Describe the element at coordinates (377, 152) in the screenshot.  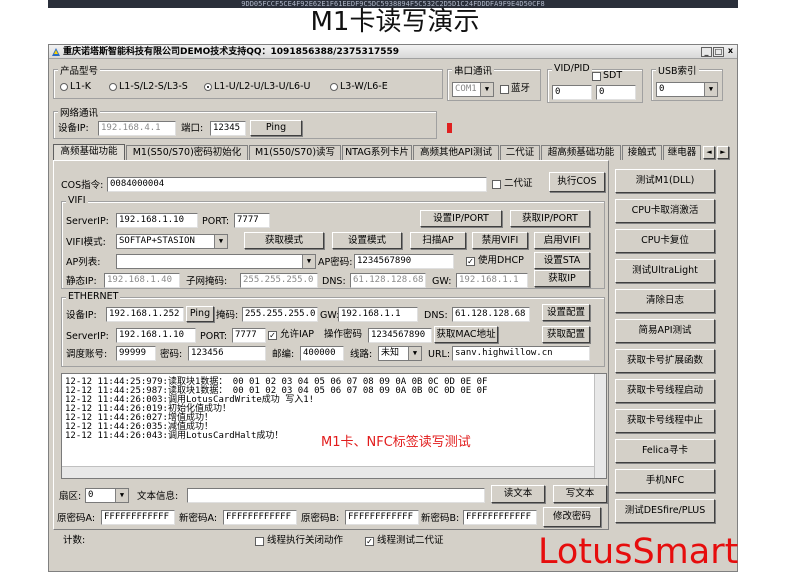
I see `tab-ntag: NTAG系列卡片` at that location.